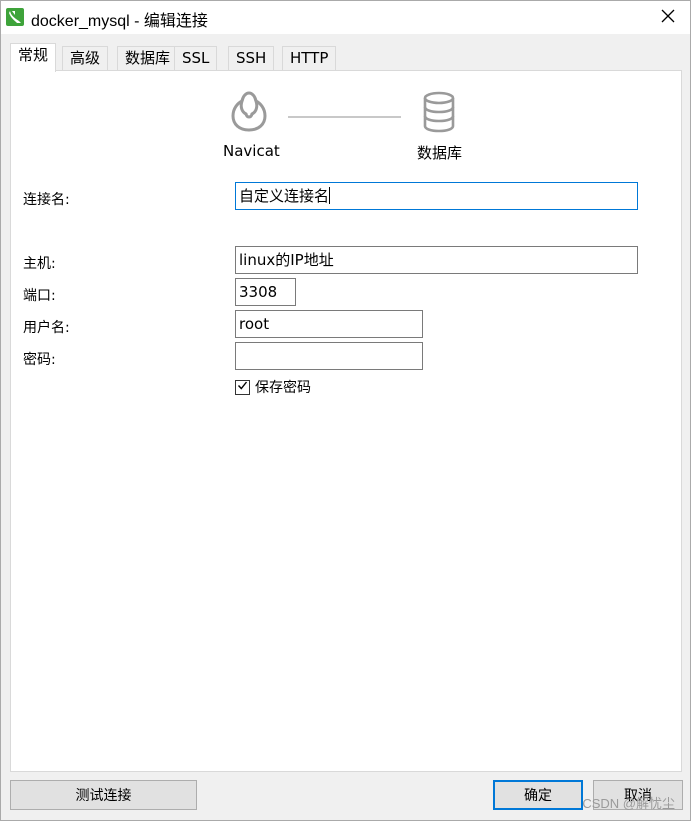  What do you see at coordinates (33, 57) in the screenshot?
I see `tab-general: 常规` at bounding box center [33, 57].